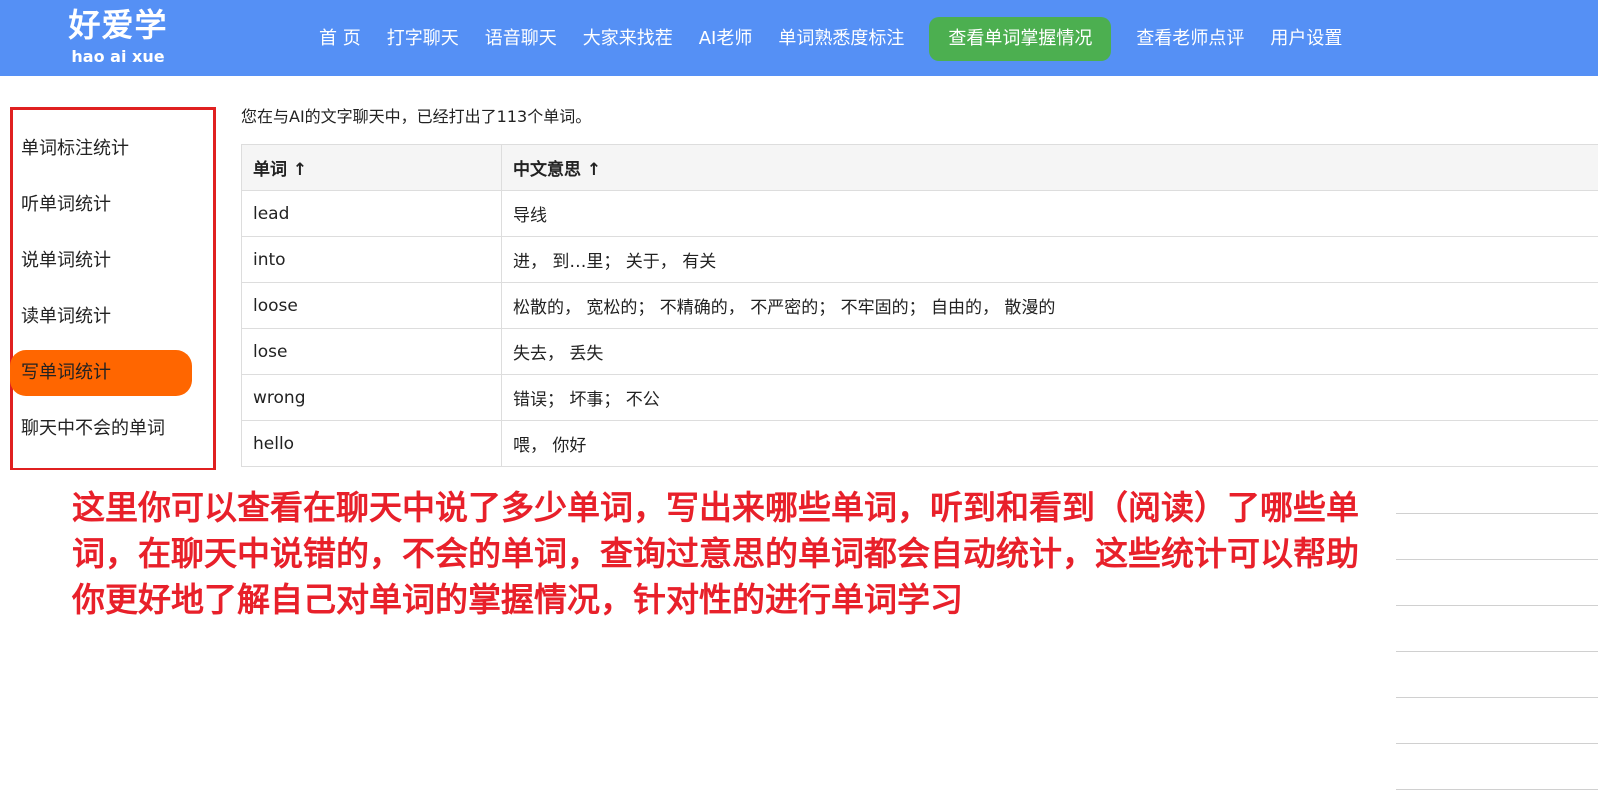 This screenshot has height=790, width=1598. Describe the element at coordinates (101, 373) in the screenshot. I see `sidebar-item-4: 写单词统计` at that location.